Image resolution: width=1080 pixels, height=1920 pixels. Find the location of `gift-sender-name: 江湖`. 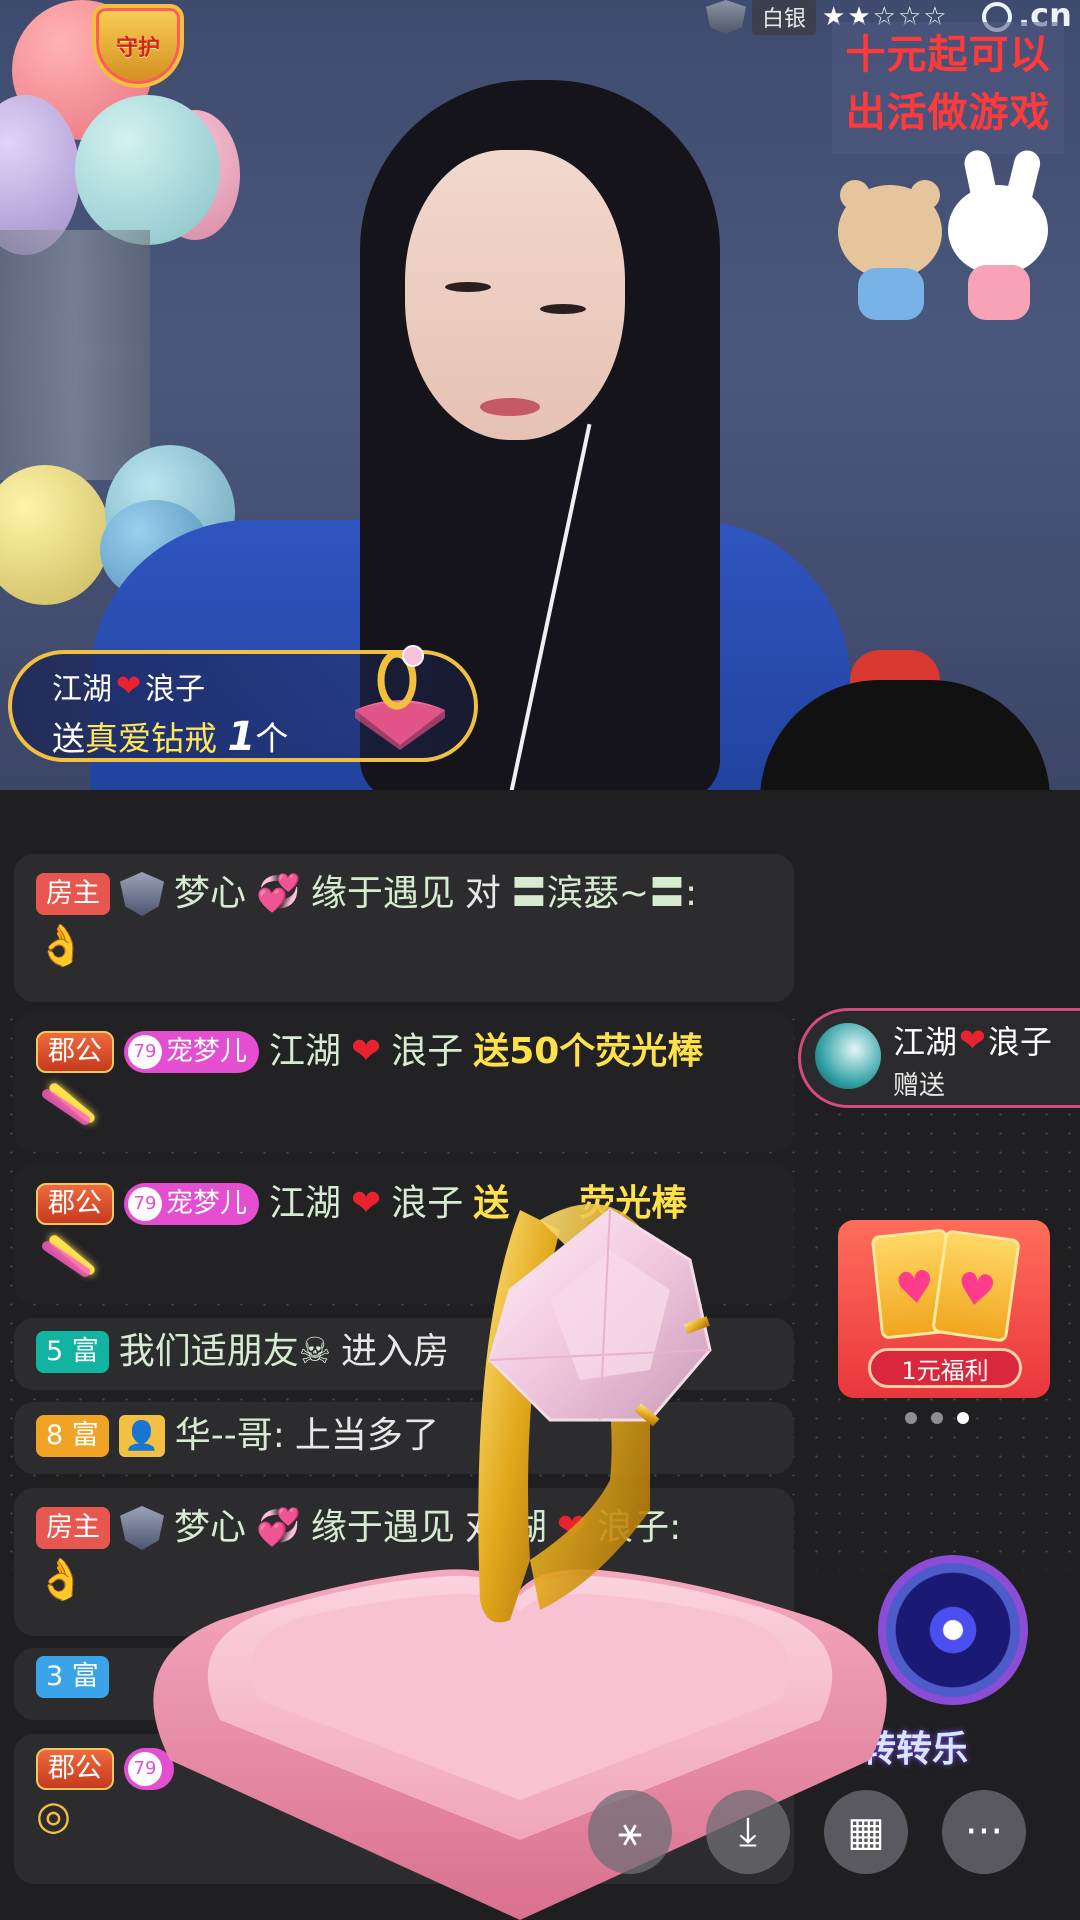

gift-sender-name: 江湖 is located at coordinates (82, 689).